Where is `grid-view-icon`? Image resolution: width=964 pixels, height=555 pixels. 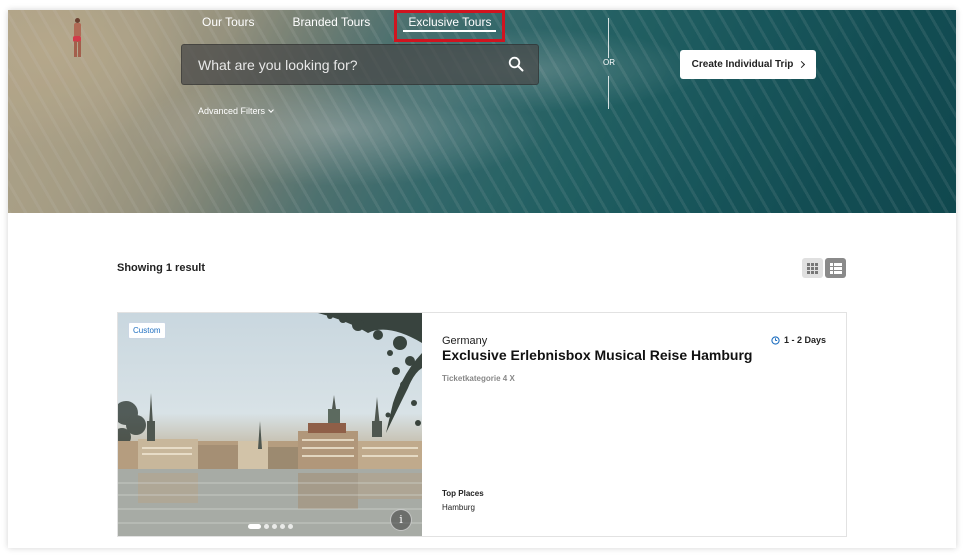 grid-view-icon is located at coordinates (812, 268).